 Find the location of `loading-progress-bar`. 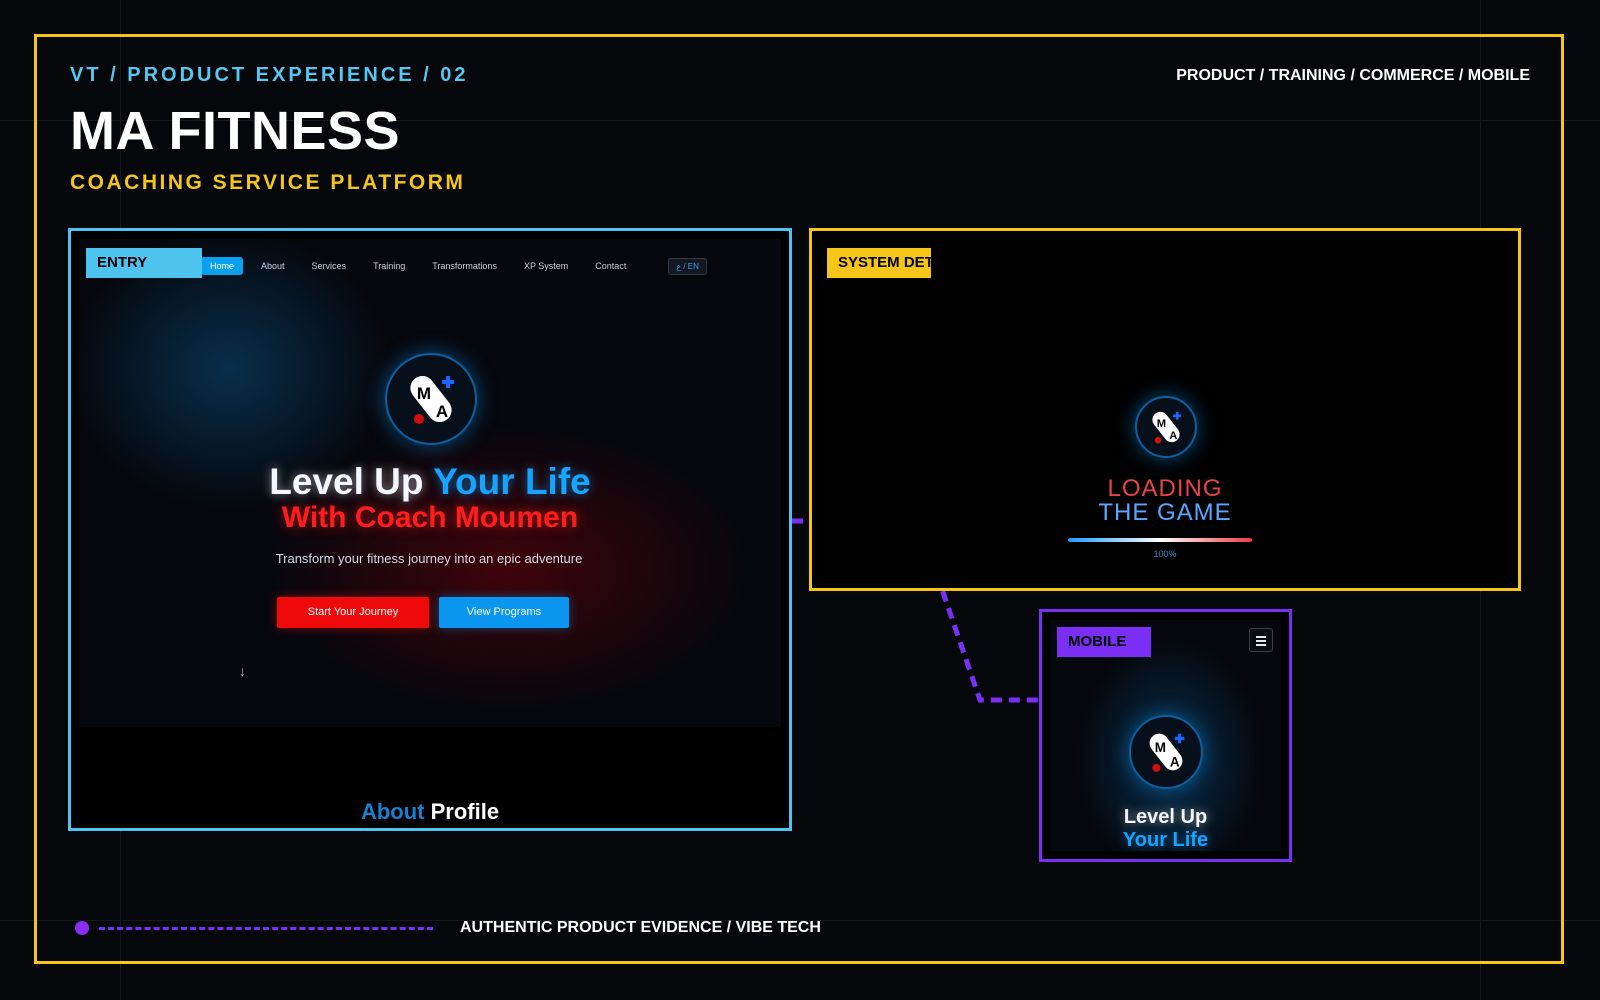

loading-progress-bar is located at coordinates (1160, 540).